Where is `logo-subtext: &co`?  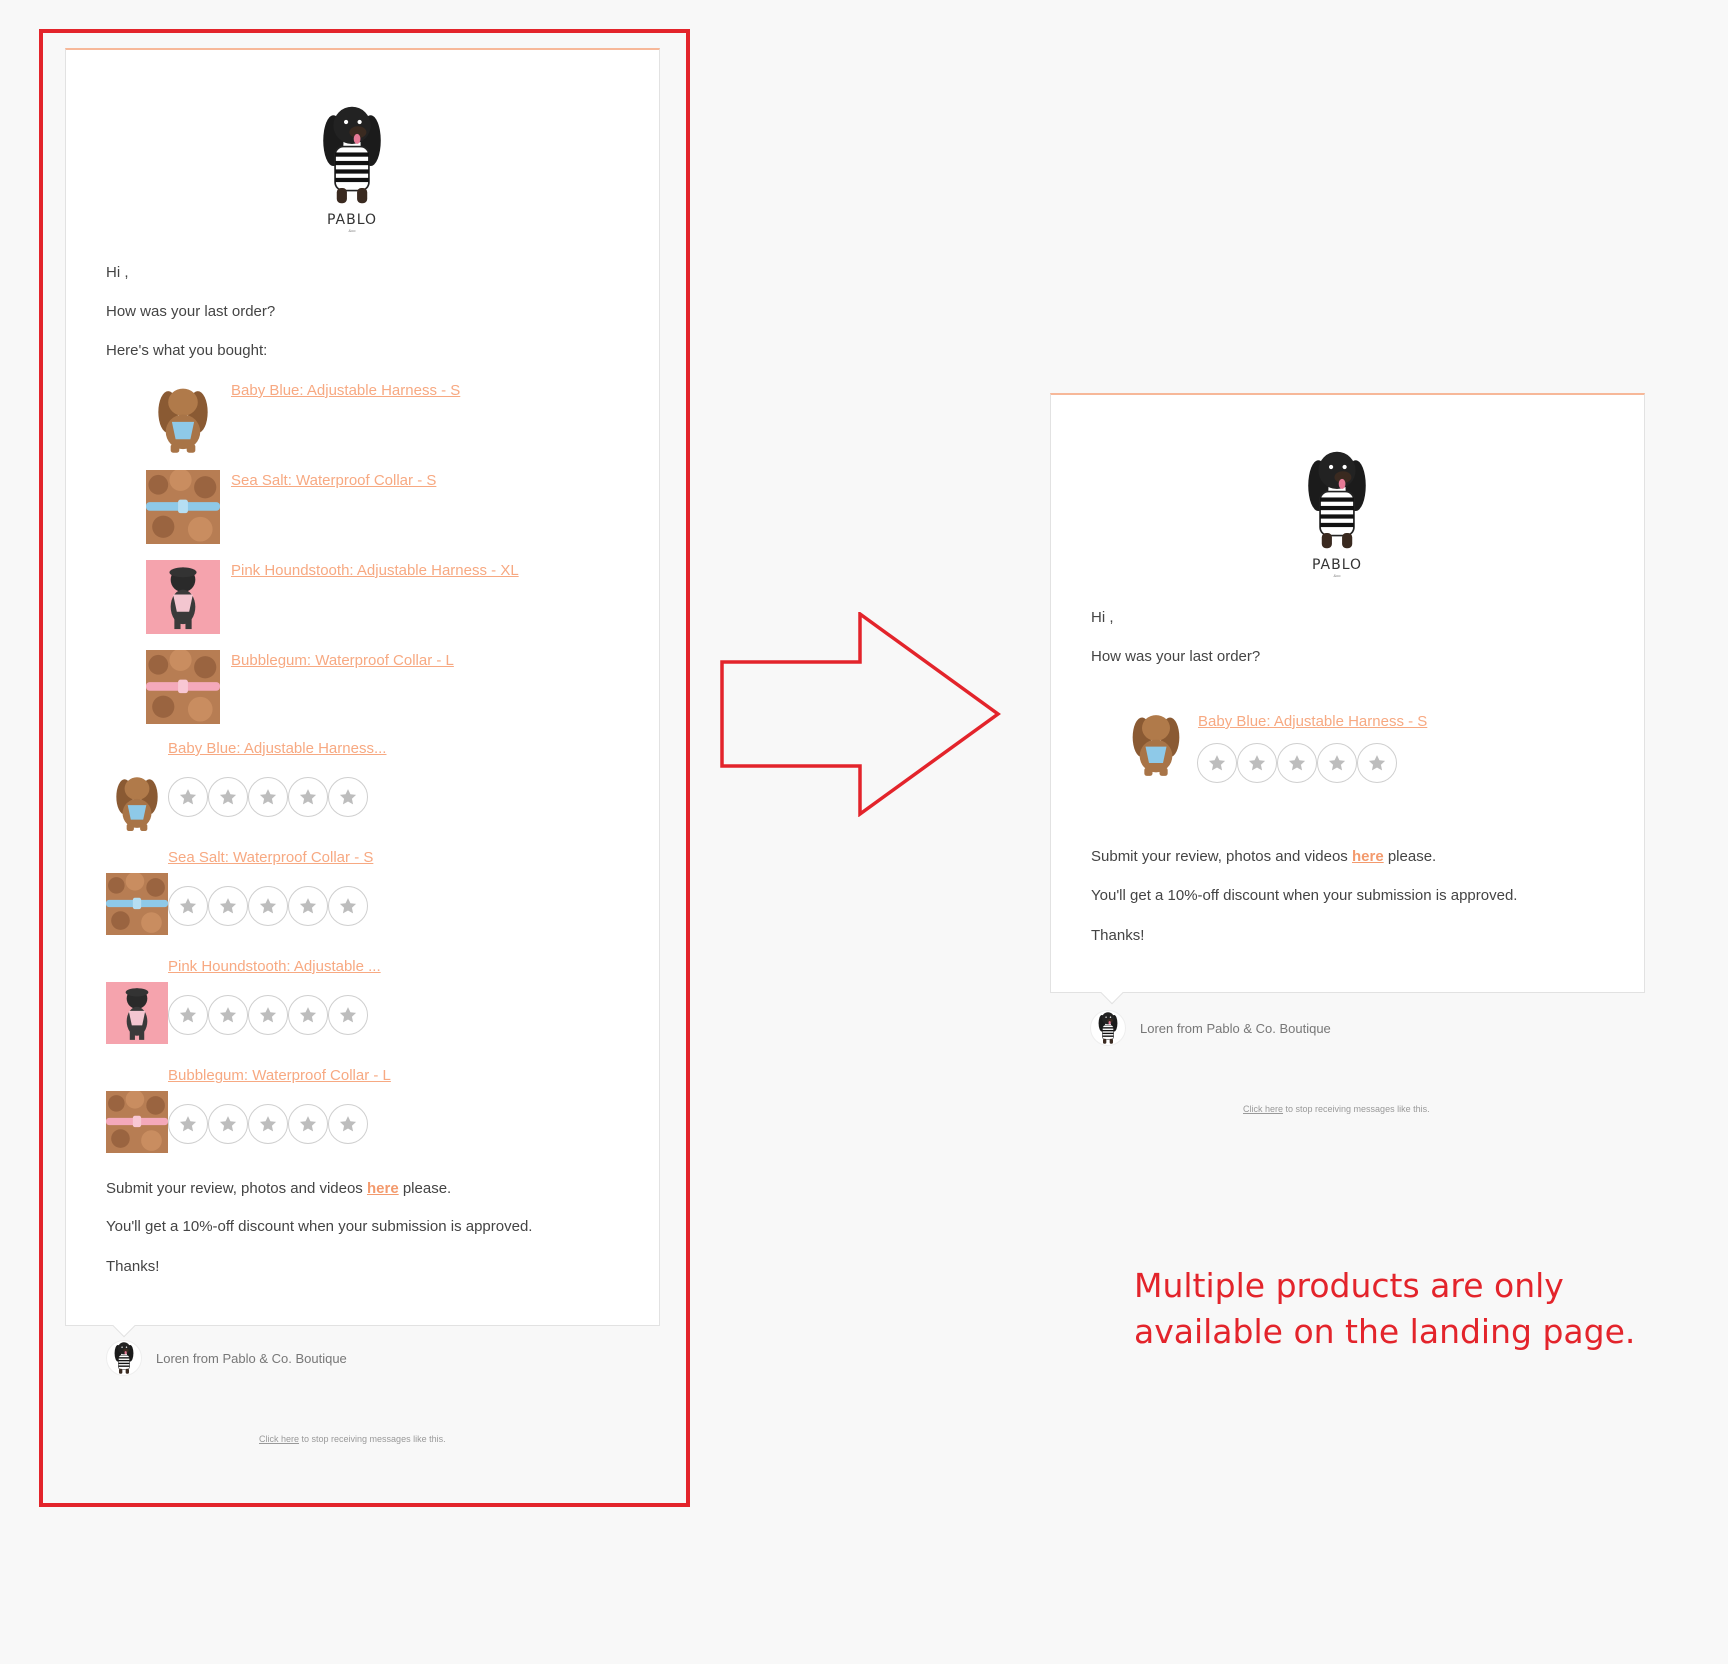
logo-subtext: &co is located at coordinates (1337, 575).